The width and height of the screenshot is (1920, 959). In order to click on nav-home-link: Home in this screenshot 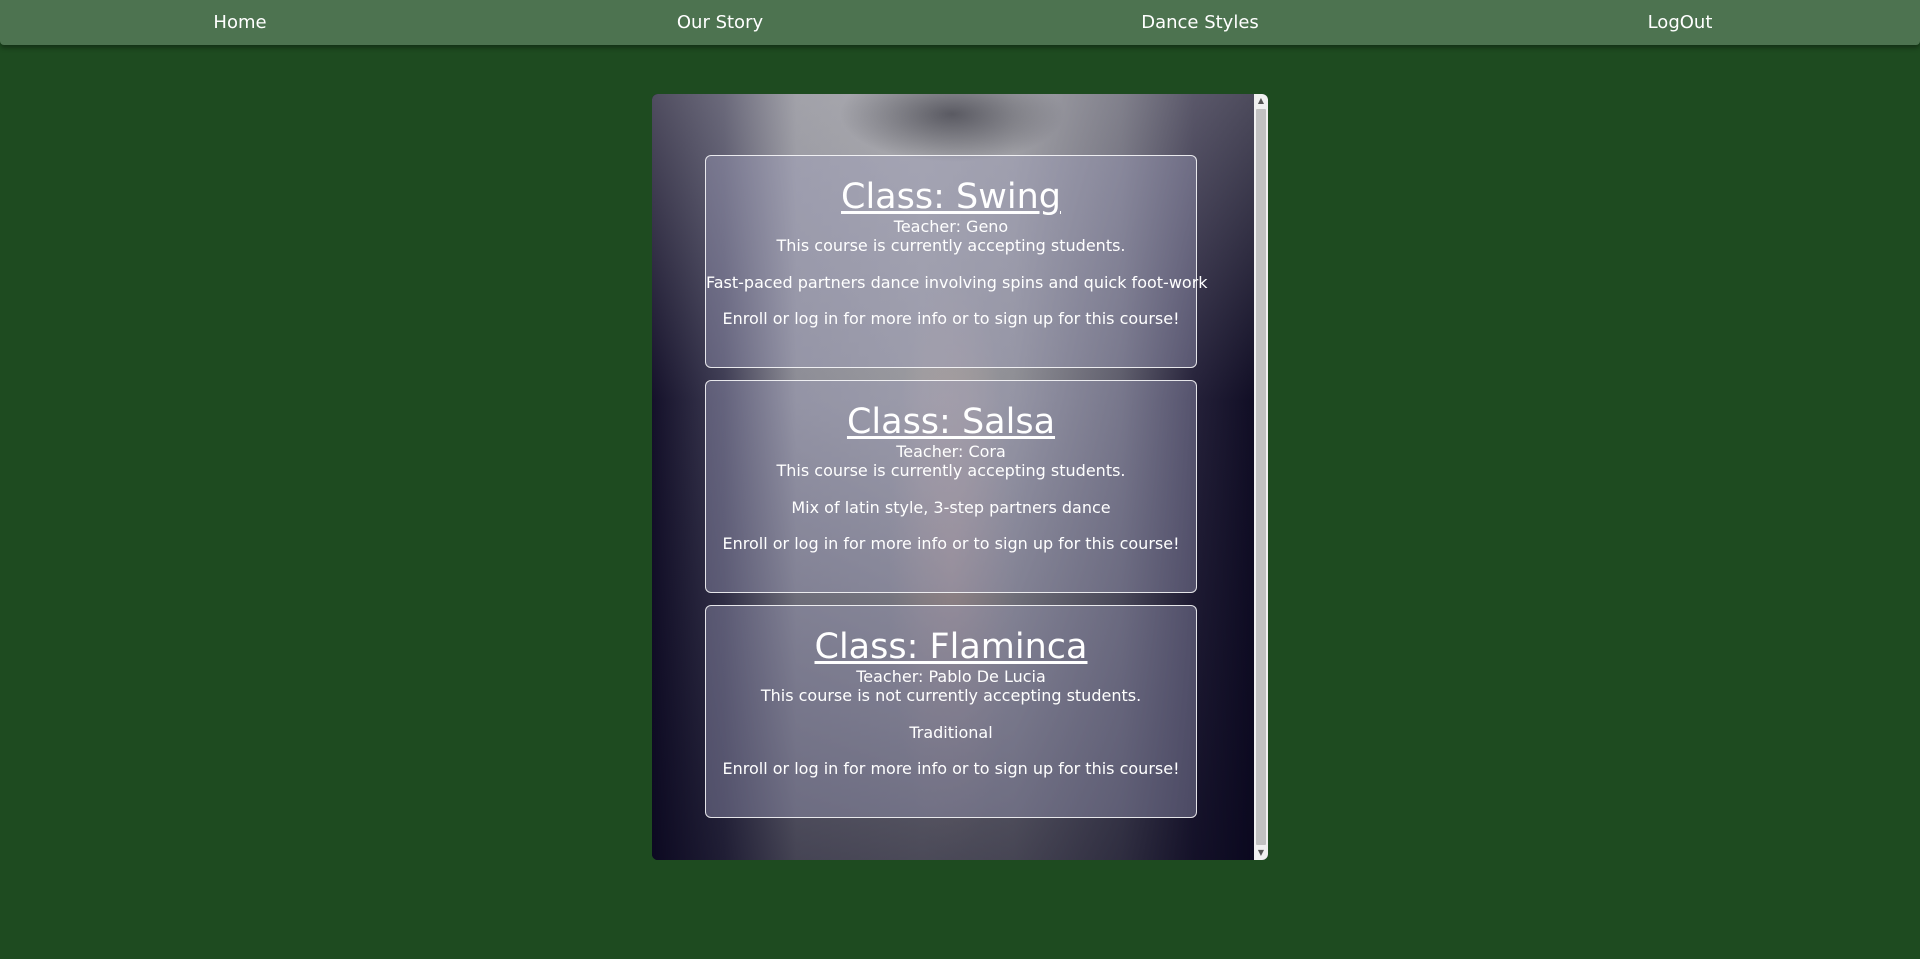, I will do `click(240, 22)`.